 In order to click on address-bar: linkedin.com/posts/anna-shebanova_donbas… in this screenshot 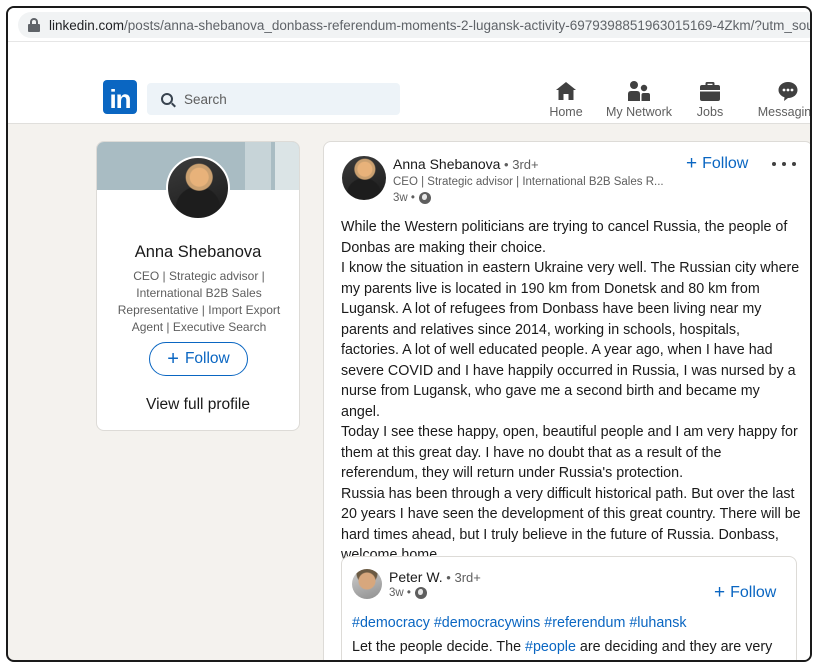, I will do `click(409, 25)`.